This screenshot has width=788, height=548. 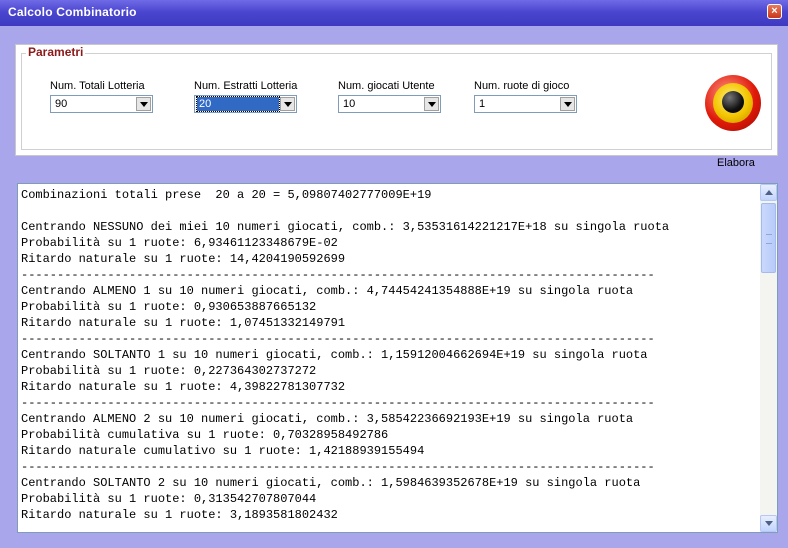 I want to click on combo-ruote-value: 1, so click(x=482, y=104).